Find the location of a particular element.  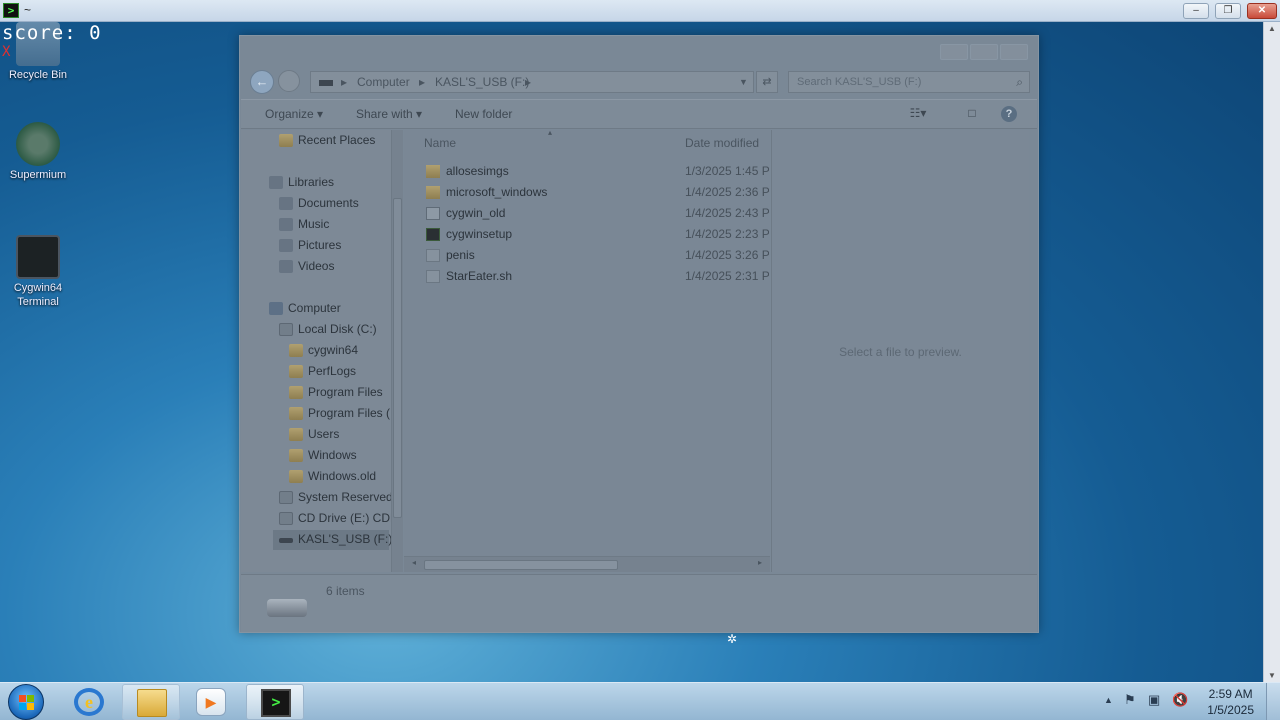

file-row: penis1/4/2025 3:26 PM is located at coordinates (596, 256).